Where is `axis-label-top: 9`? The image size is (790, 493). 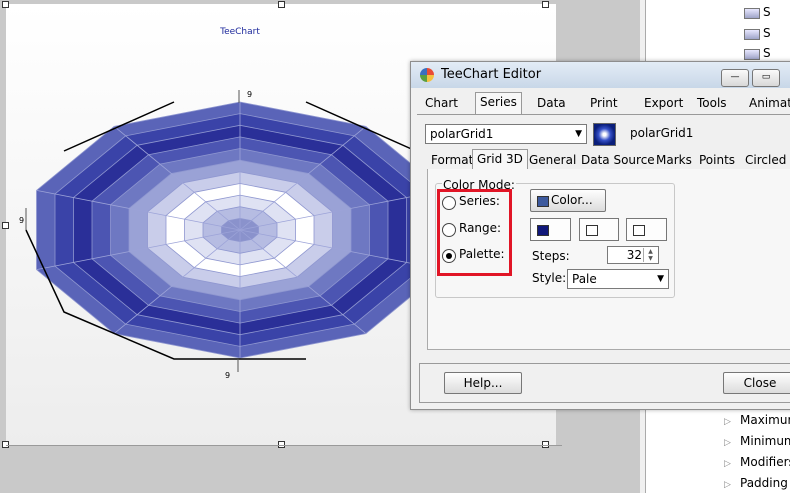 axis-label-top: 9 is located at coordinates (249, 94).